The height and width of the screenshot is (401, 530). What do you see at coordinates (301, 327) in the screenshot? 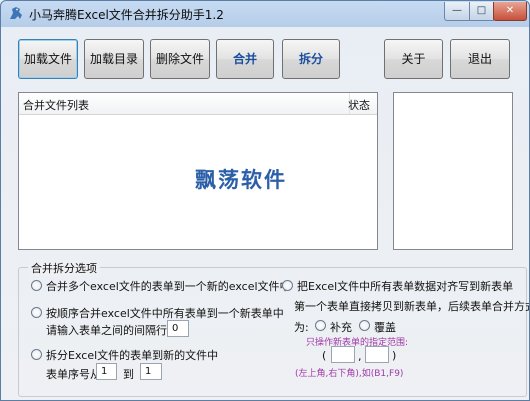
I see `merge-mode-label: 为:` at bounding box center [301, 327].